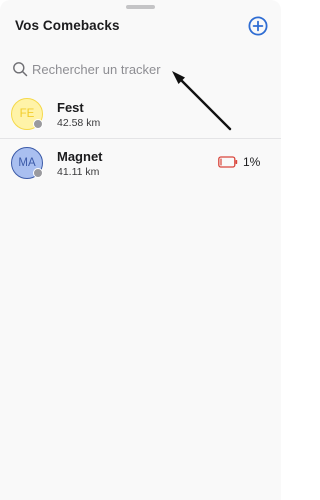 This screenshot has height=500, width=320. I want to click on avatar-initials: MA, so click(27, 163).